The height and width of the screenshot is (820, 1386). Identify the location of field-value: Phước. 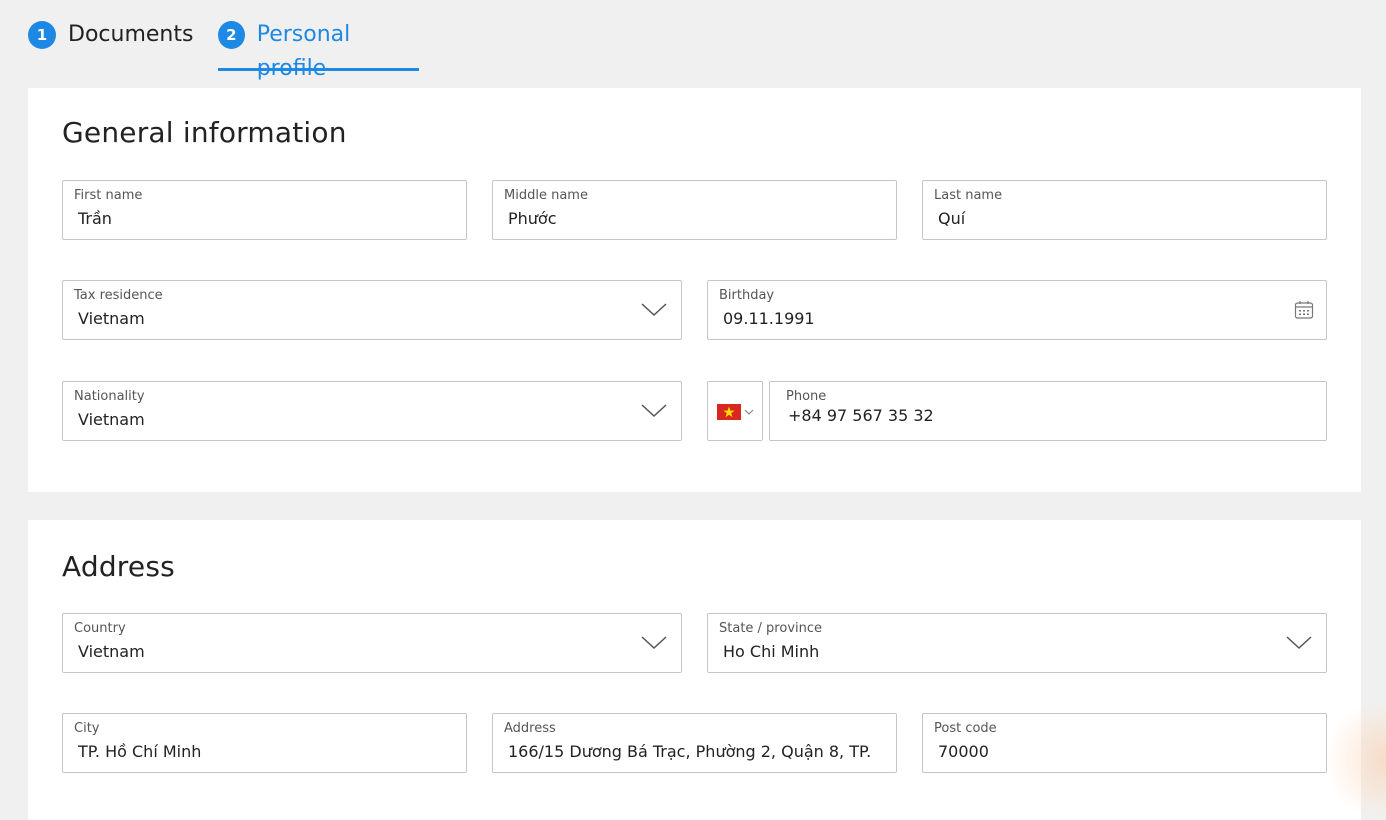
(532, 218).